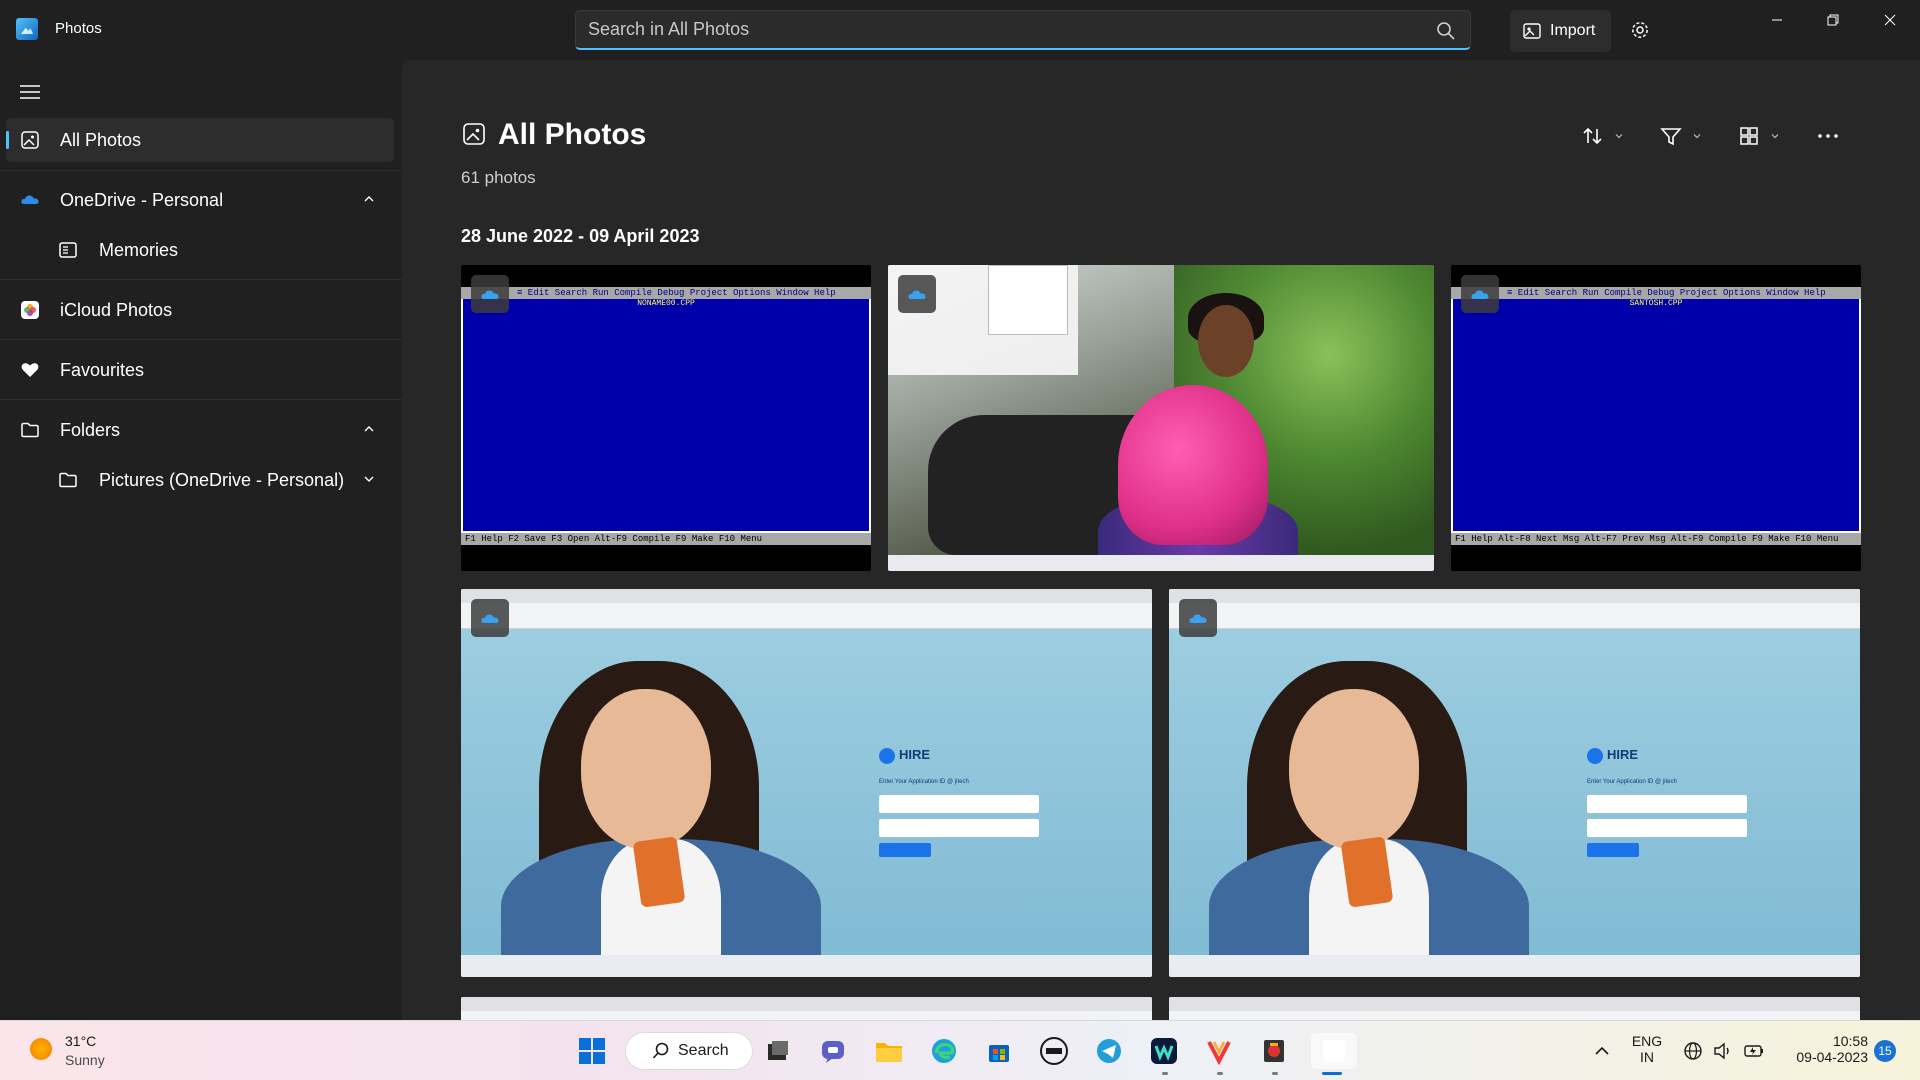 The width and height of the screenshot is (1920, 1080). Describe the element at coordinates (1603, 136) in the screenshot. I see `sort-button` at that location.